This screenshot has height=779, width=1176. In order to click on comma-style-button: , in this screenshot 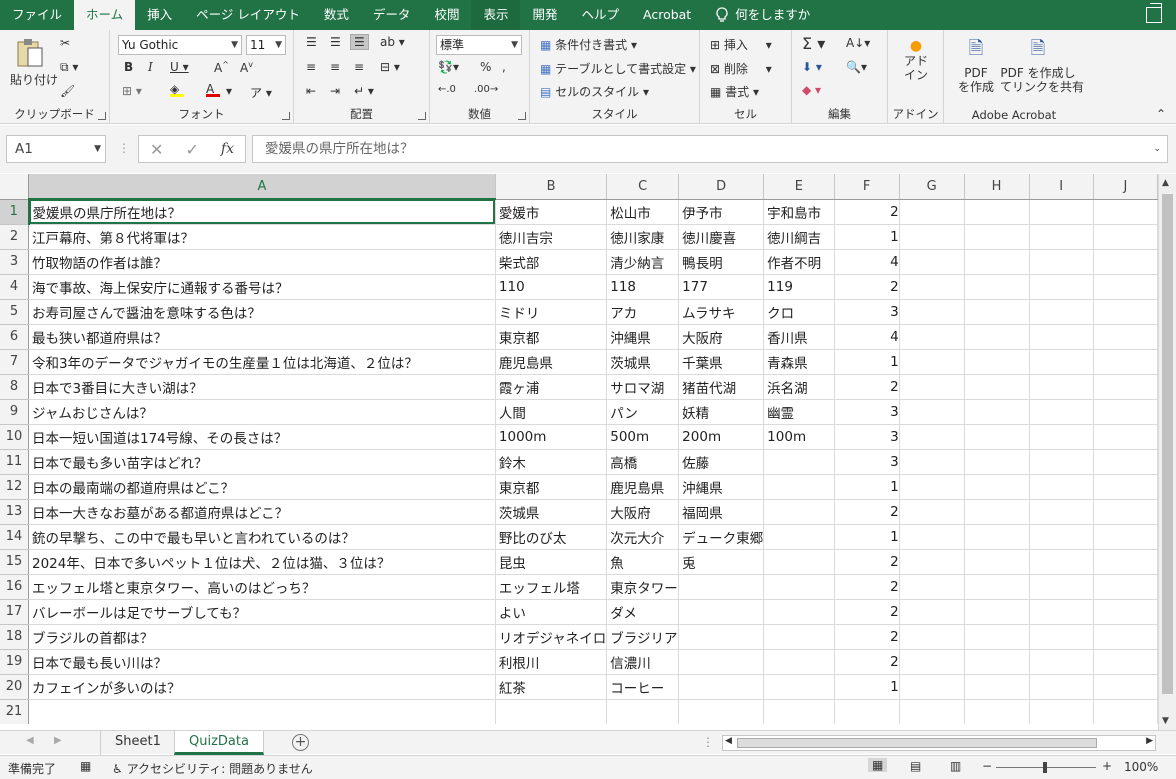, I will do `click(504, 67)`.